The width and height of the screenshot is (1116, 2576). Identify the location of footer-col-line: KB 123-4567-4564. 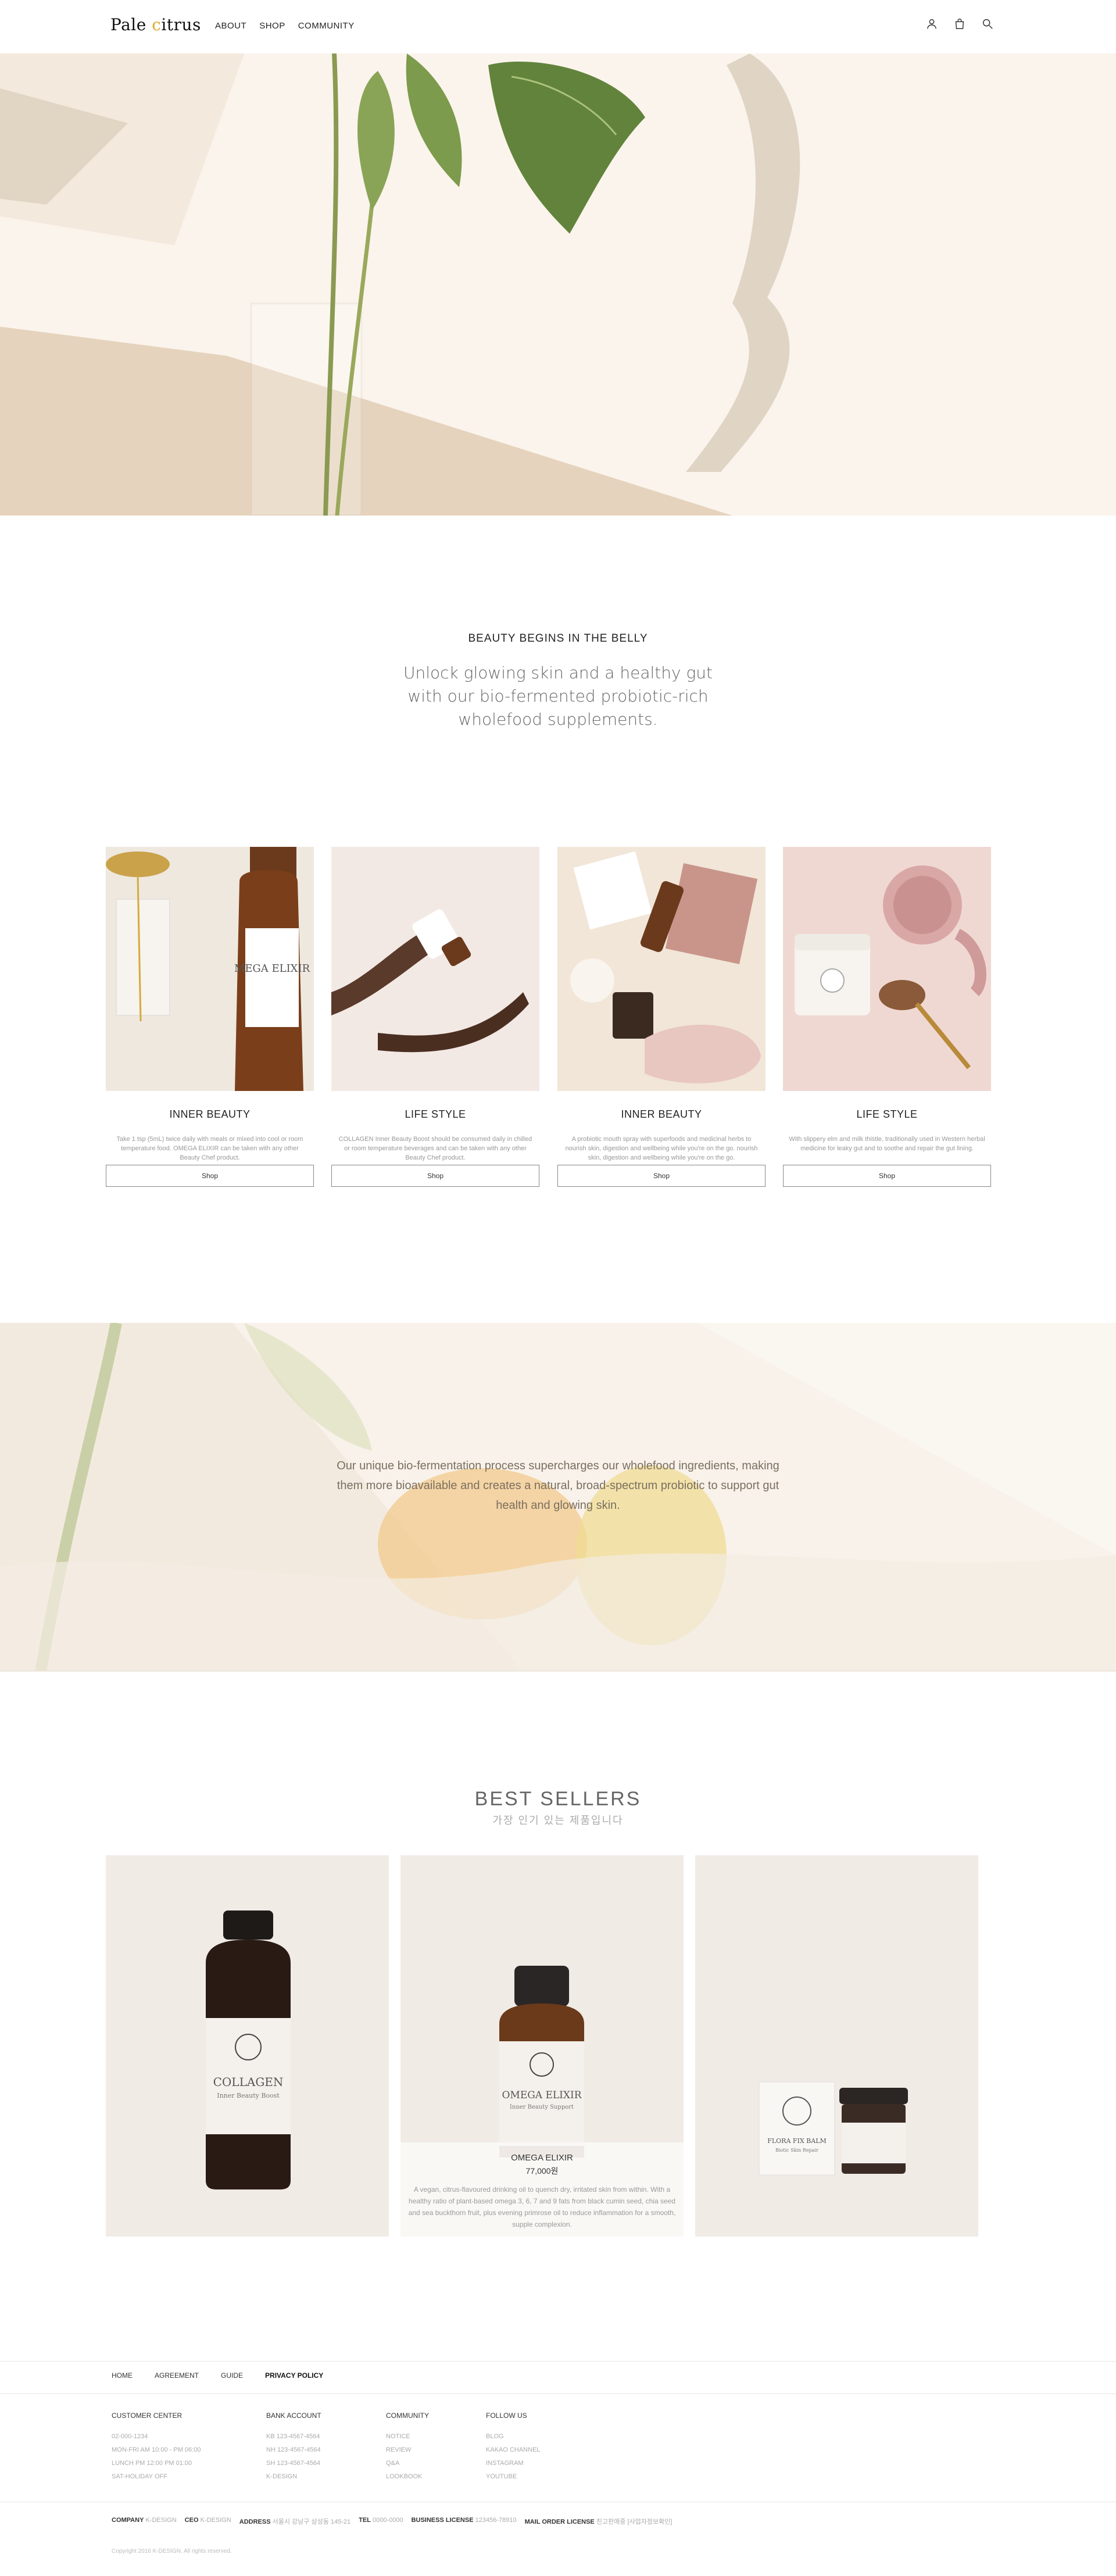
(293, 2437).